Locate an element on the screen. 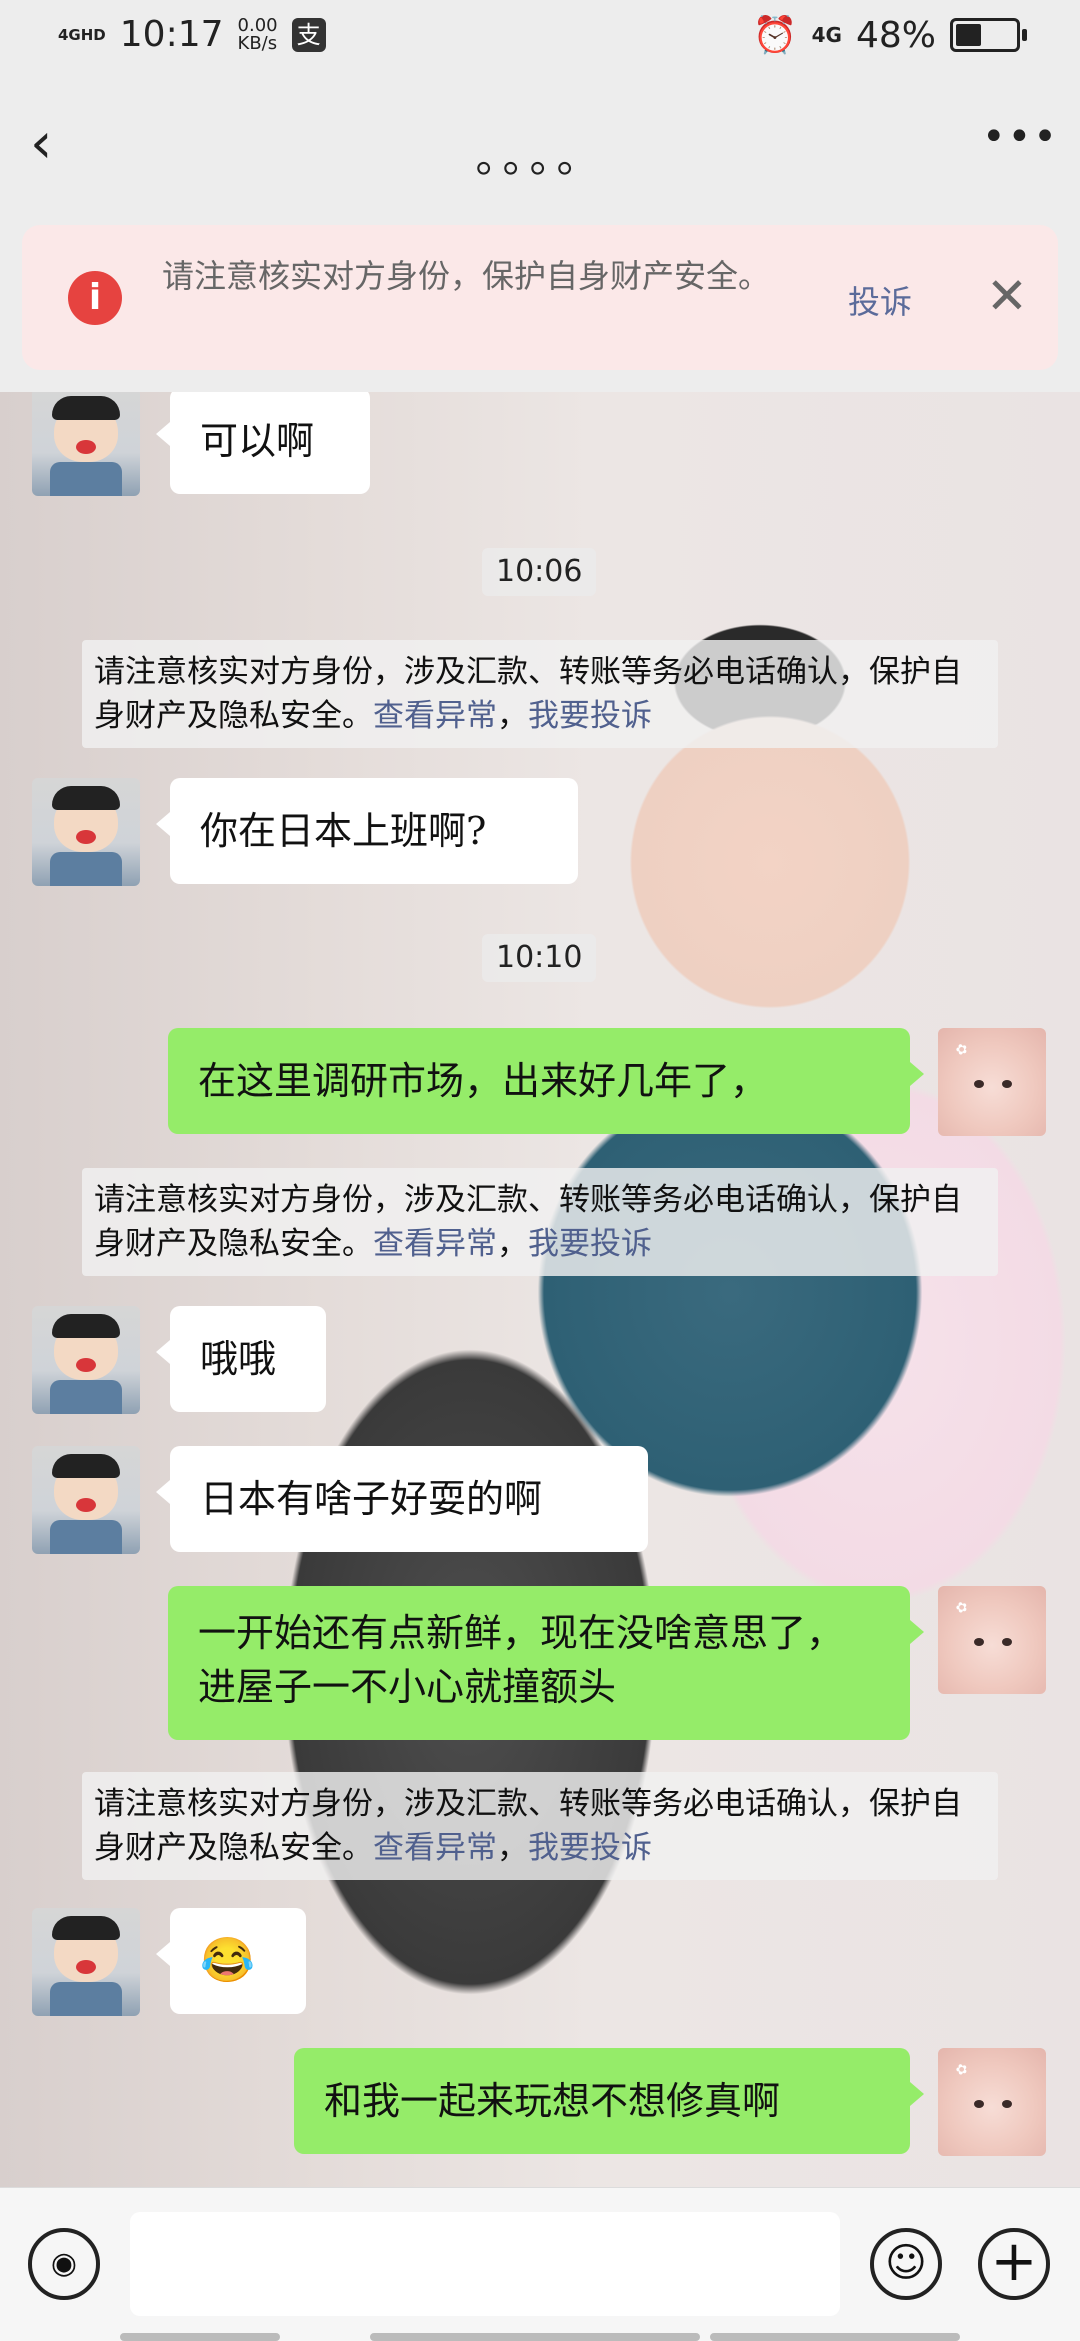 Image resolution: width=1080 pixels, height=2341 pixels. input-bar: ◉ ☺ + is located at coordinates (540, 2264).